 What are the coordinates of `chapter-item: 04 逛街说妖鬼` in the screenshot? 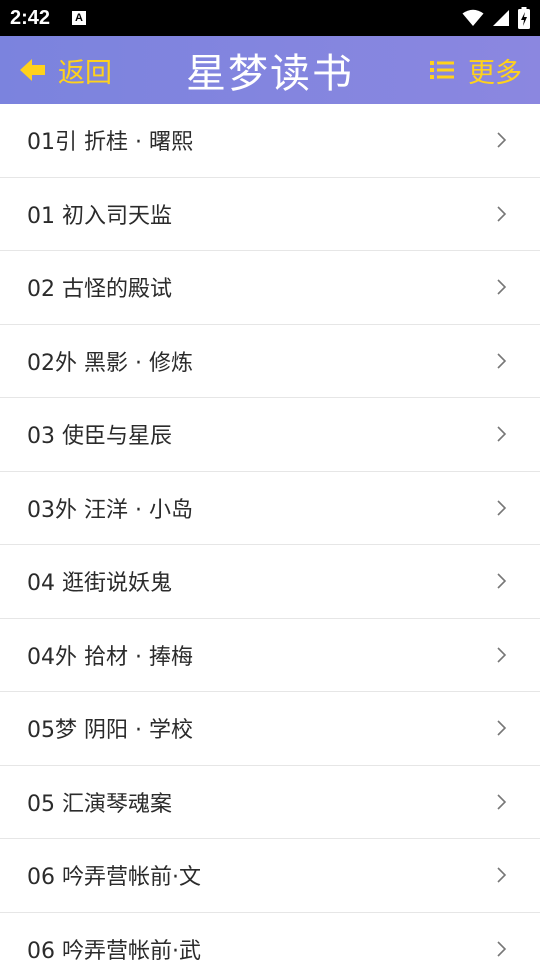 It's located at (270, 582).